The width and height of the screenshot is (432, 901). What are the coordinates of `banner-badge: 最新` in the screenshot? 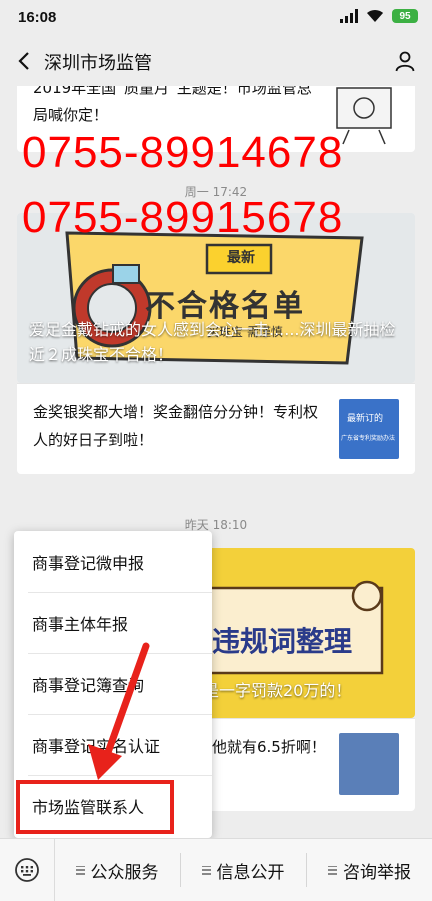 It's located at (241, 258).